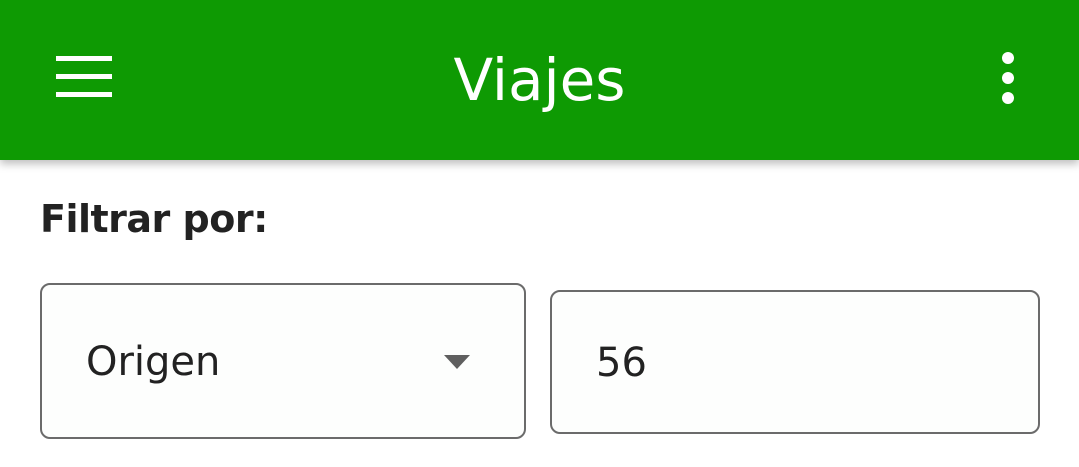 This screenshot has height=467, width=1079. Describe the element at coordinates (457, 362) in the screenshot. I see `dropdown-arrow-icon` at that location.